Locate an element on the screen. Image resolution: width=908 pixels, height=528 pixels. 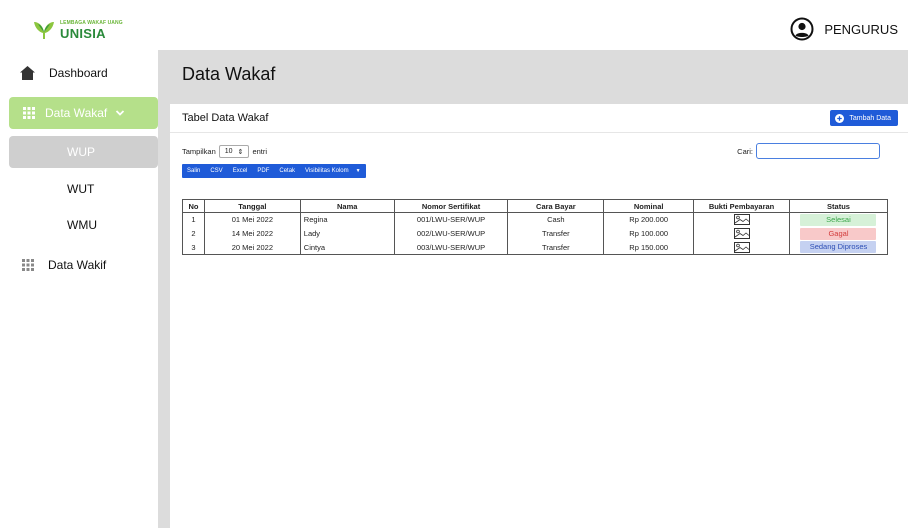
brand-logo: LEMBAGA WAKAF UANG UNISIA is located at coordinates (77, 30).